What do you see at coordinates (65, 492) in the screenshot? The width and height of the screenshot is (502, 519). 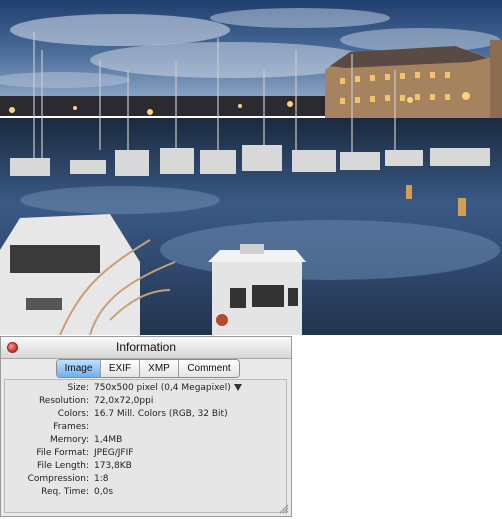 I see `req-time-label: Req. Time:` at bounding box center [65, 492].